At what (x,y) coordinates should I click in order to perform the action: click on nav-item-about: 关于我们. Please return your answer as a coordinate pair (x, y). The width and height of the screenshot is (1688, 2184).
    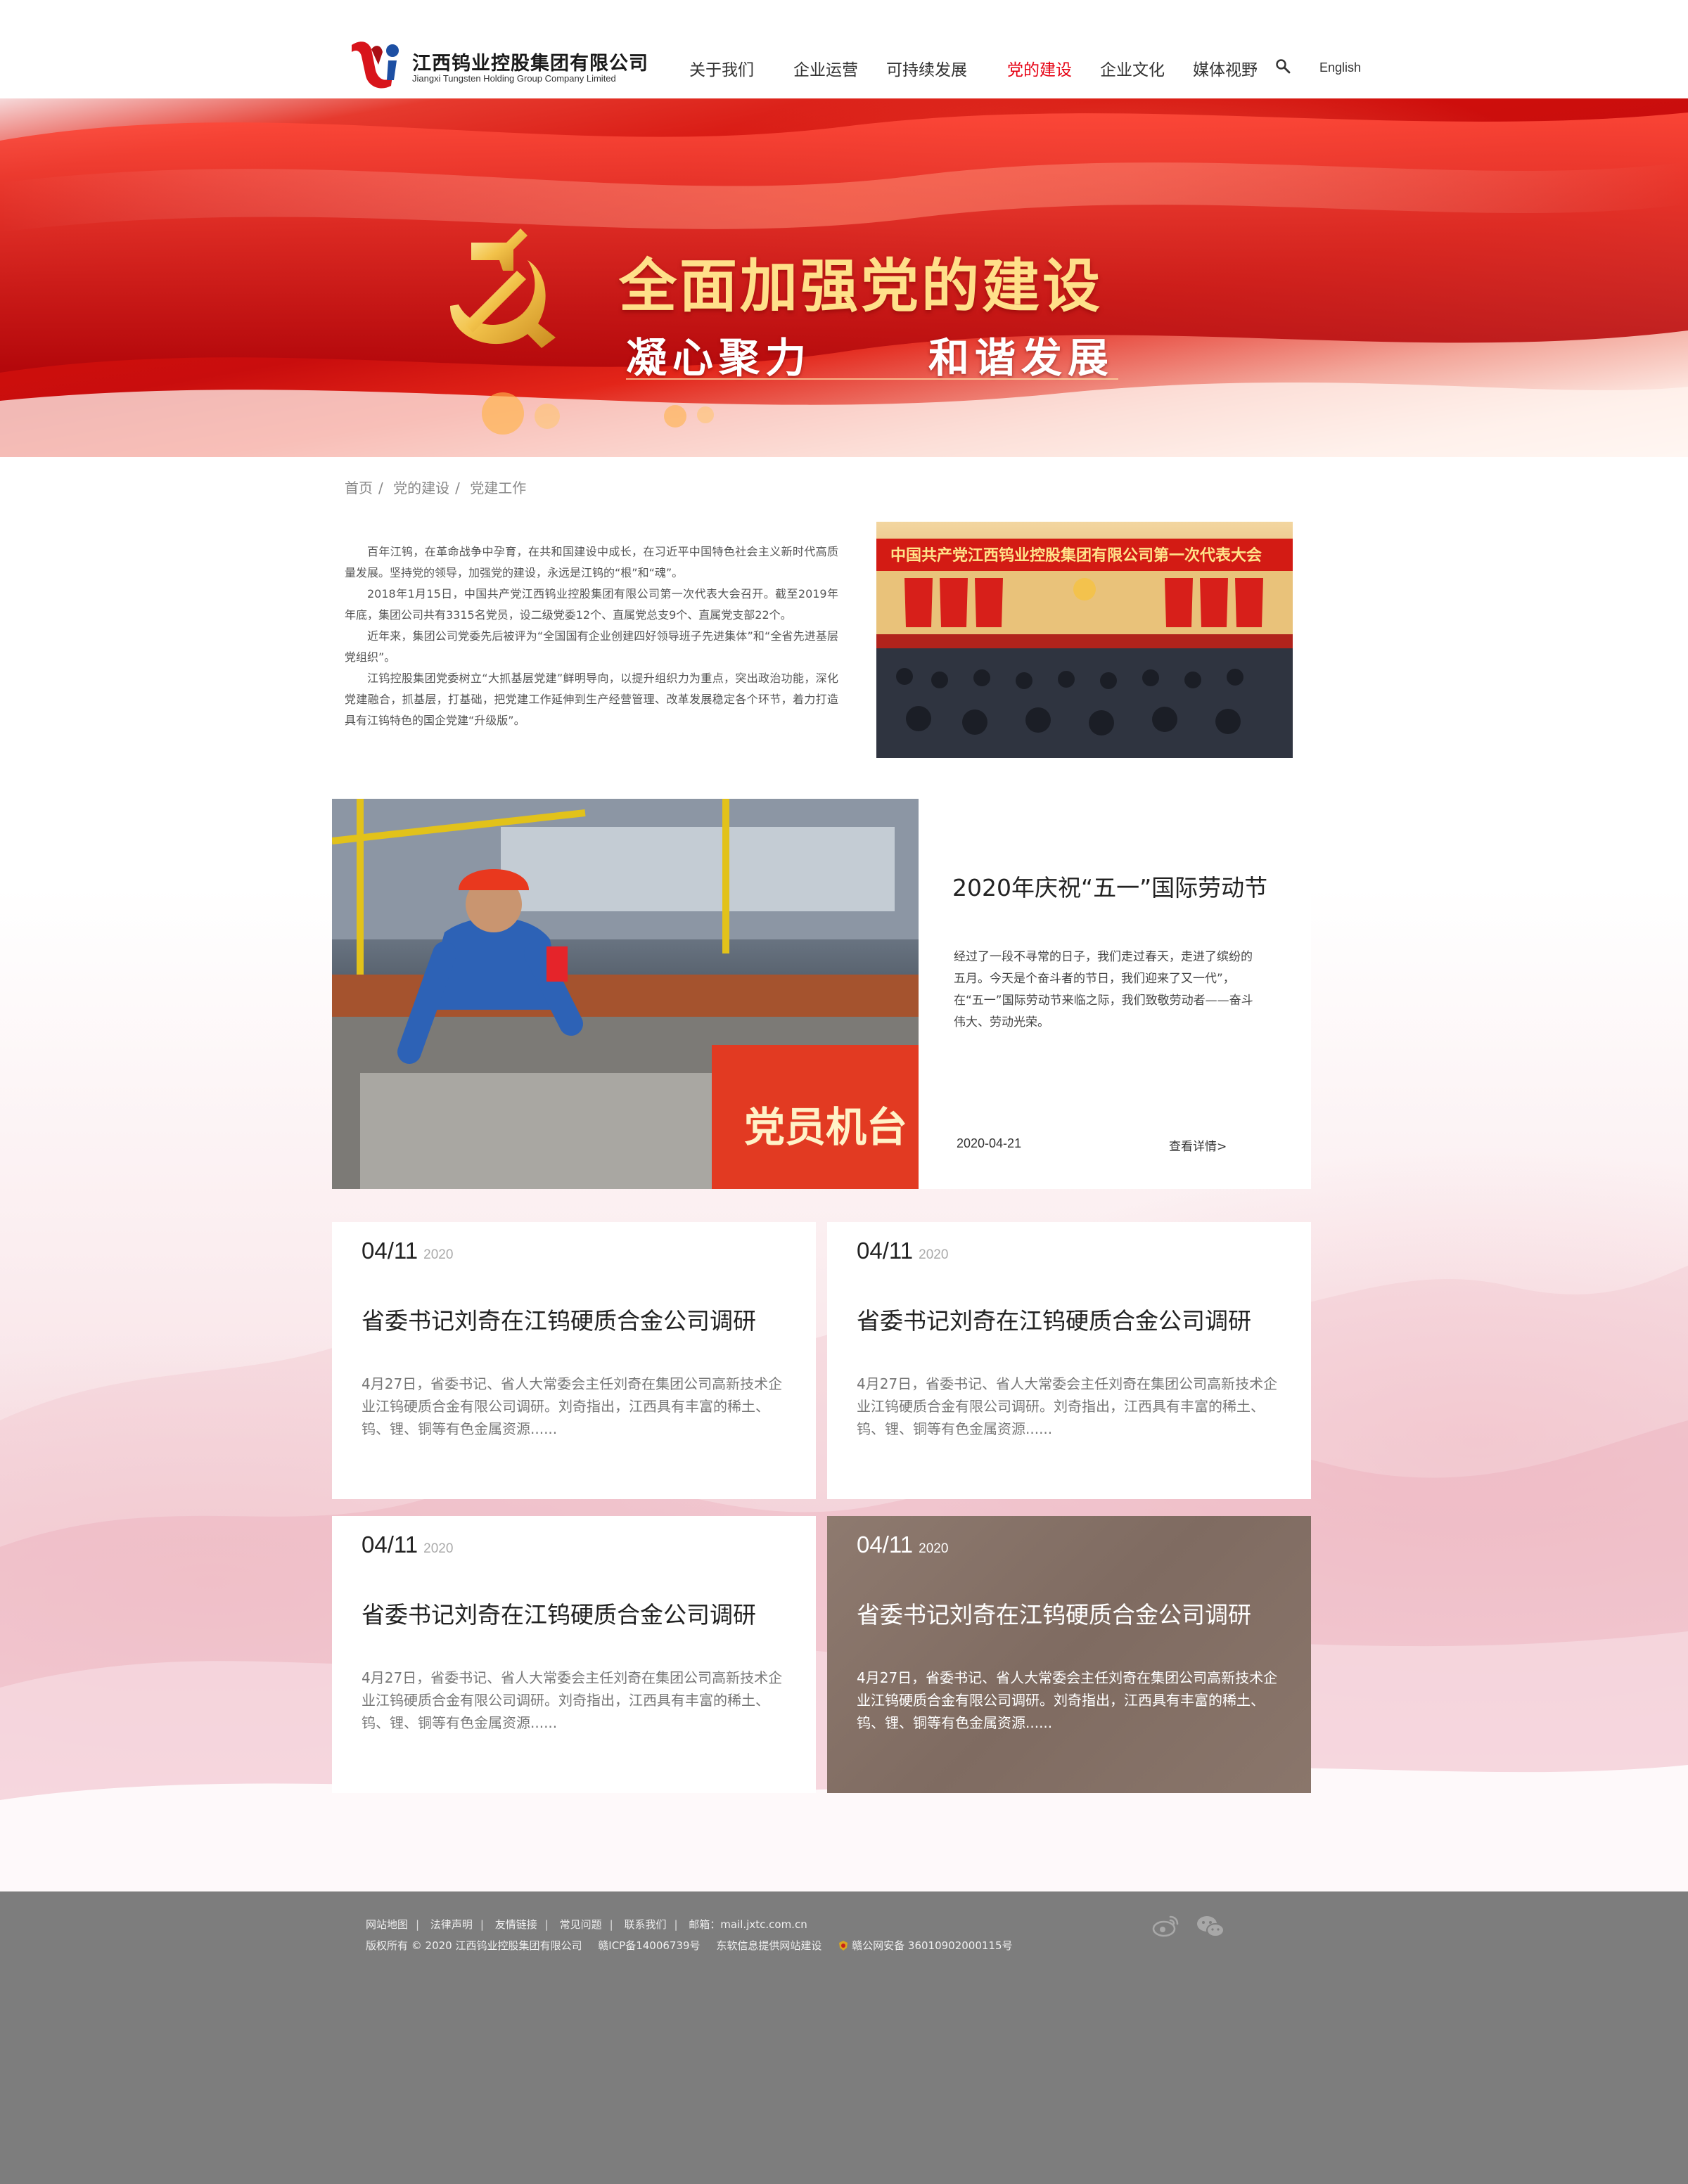
    Looking at the image, I should click on (722, 68).